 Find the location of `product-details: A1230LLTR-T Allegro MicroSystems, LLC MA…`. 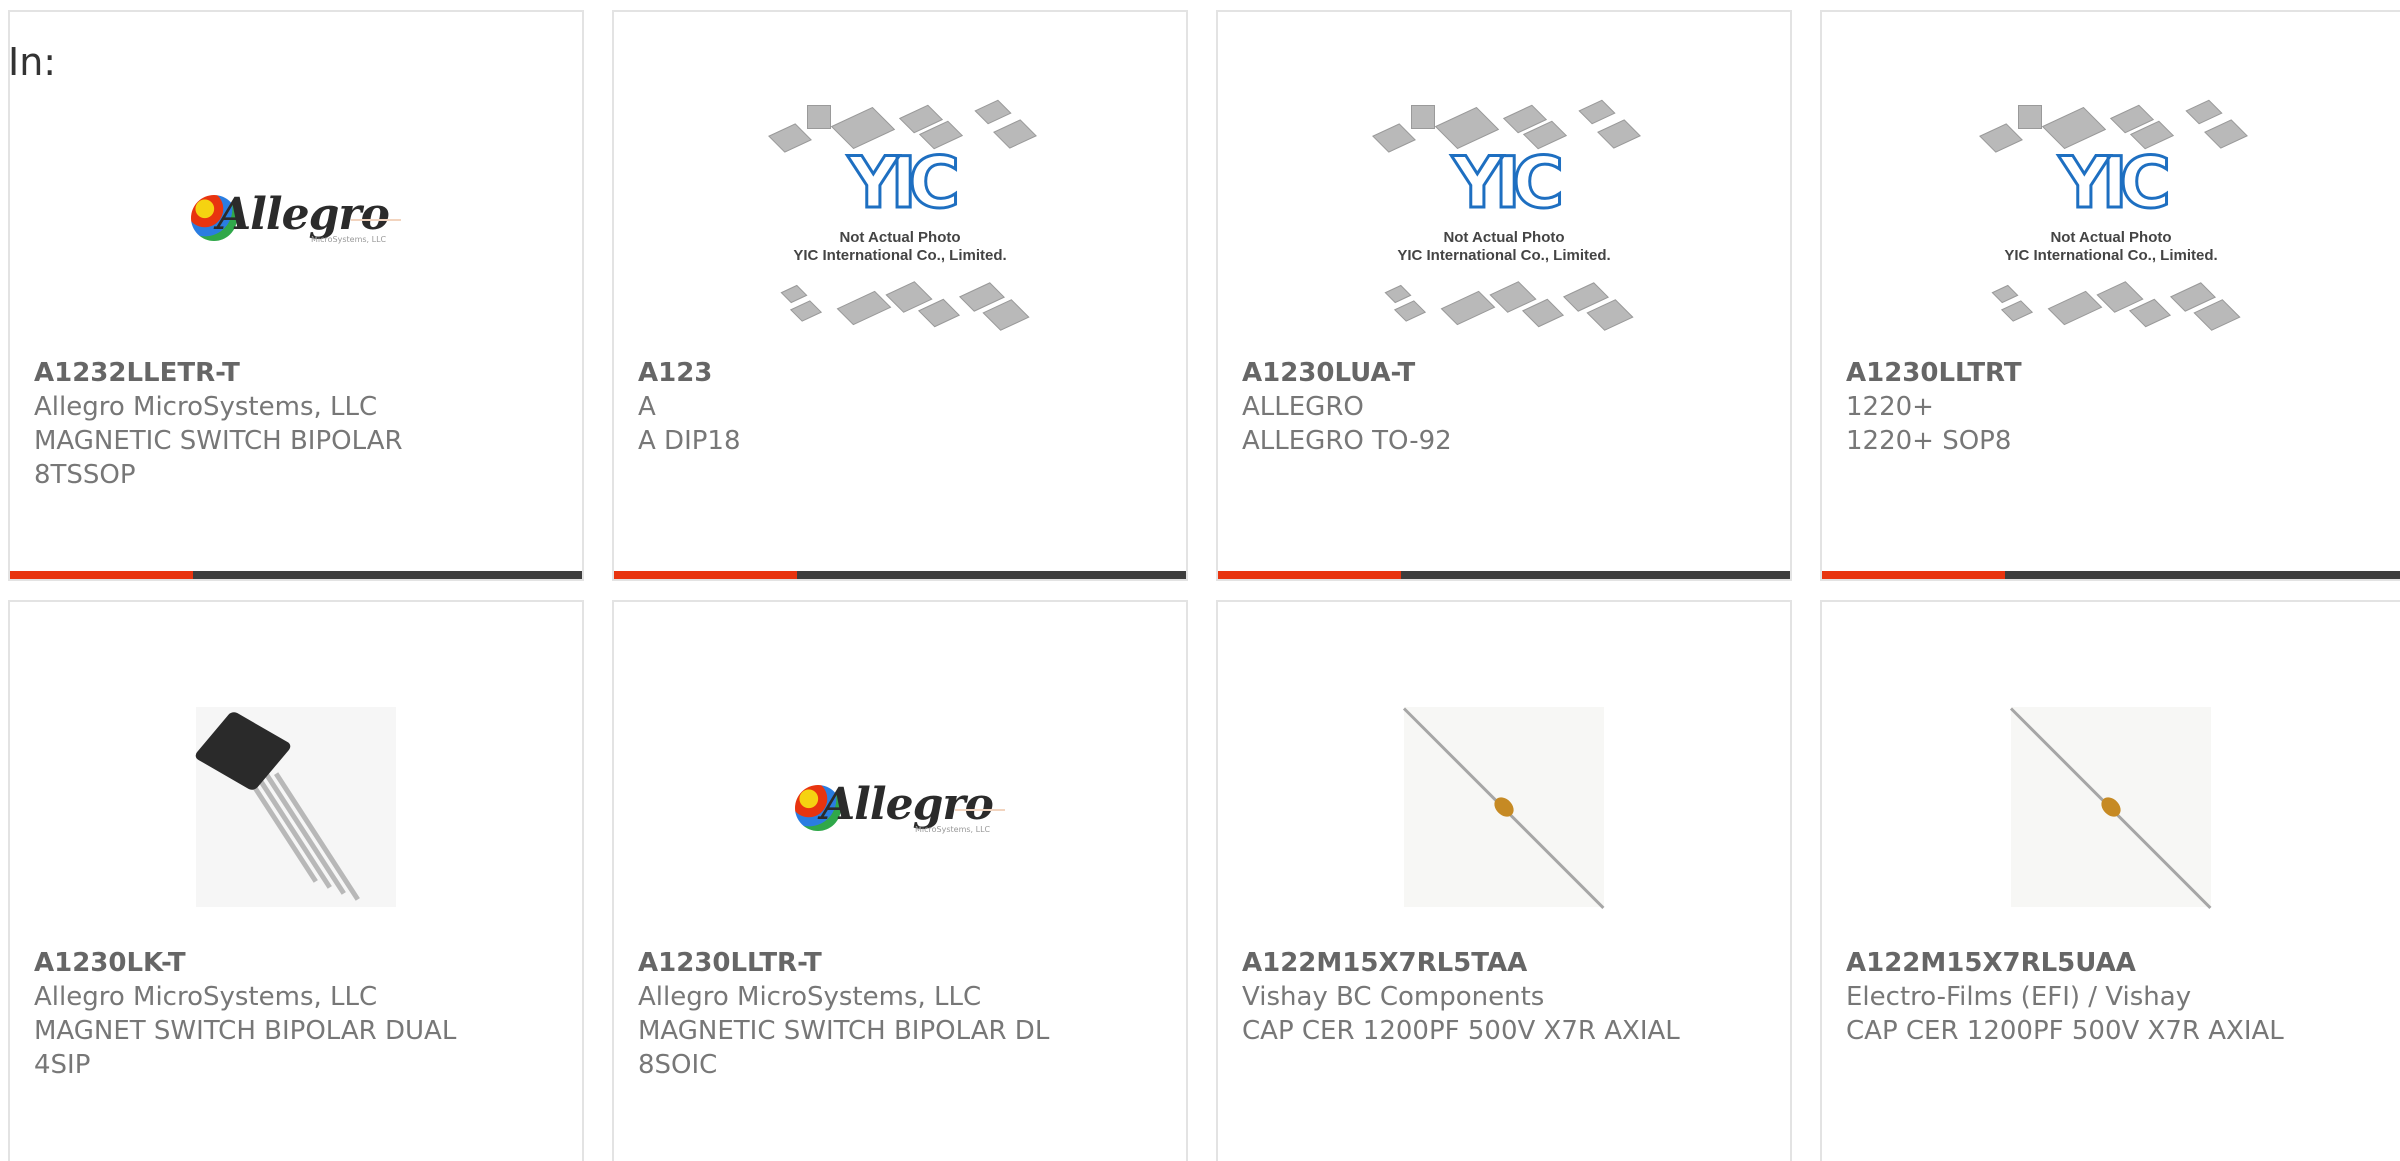

product-details: A1230LLTR-T Allegro MicroSystems, LLC MA… is located at coordinates (902, 1014).